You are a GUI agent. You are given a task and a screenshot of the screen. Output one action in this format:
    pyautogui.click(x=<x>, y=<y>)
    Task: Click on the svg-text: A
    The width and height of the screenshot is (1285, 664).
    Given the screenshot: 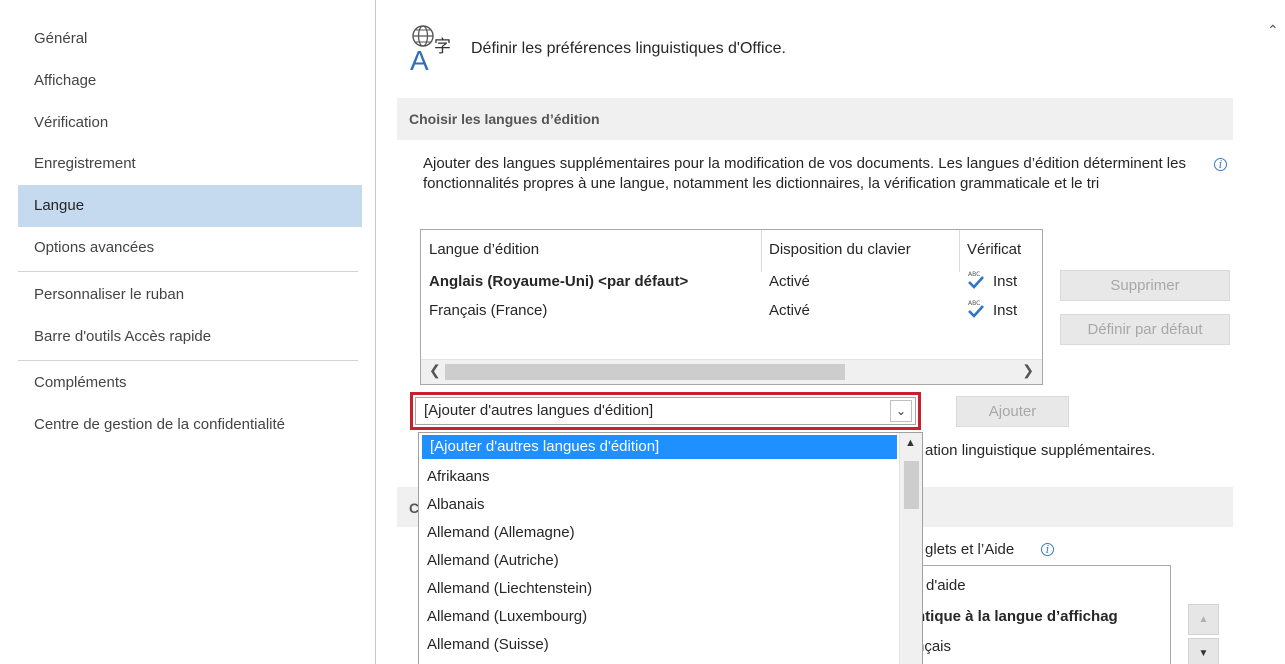 What is the action you would take?
    pyautogui.click(x=419, y=58)
    